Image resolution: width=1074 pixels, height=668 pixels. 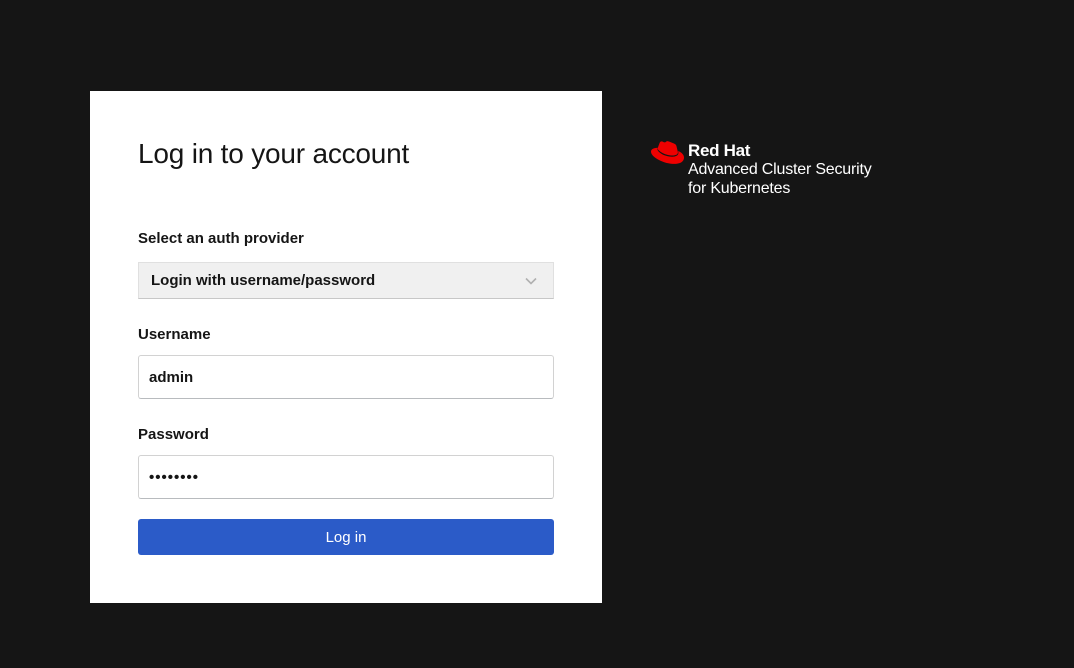 I want to click on auth-provider-selected-value: Login with username/password, so click(x=263, y=280).